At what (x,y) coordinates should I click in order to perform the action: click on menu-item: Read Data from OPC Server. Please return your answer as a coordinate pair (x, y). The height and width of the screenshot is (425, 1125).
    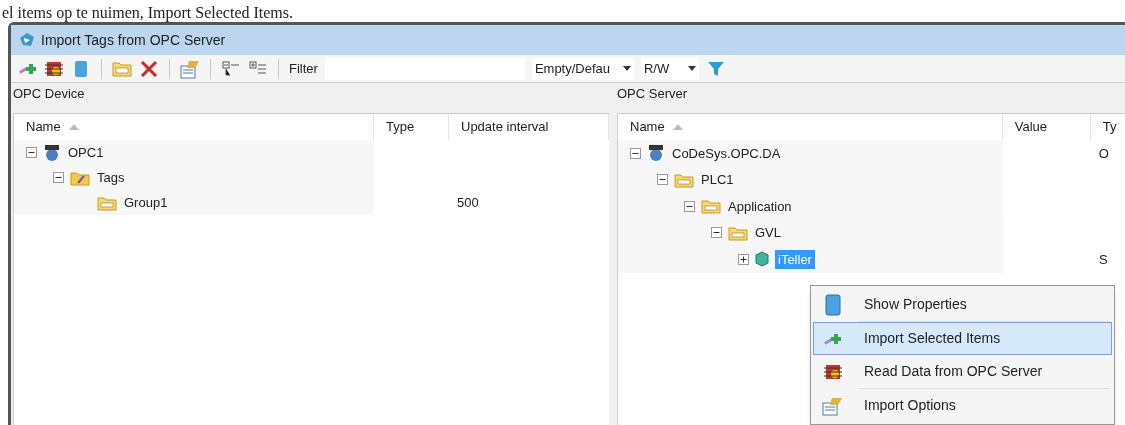
    Looking at the image, I should click on (962, 371).